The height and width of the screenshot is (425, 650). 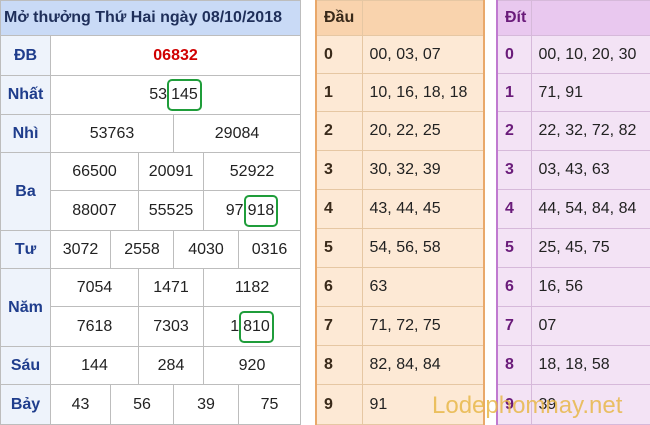 I want to click on prize-nam-value: 1 810, so click(x=252, y=326).